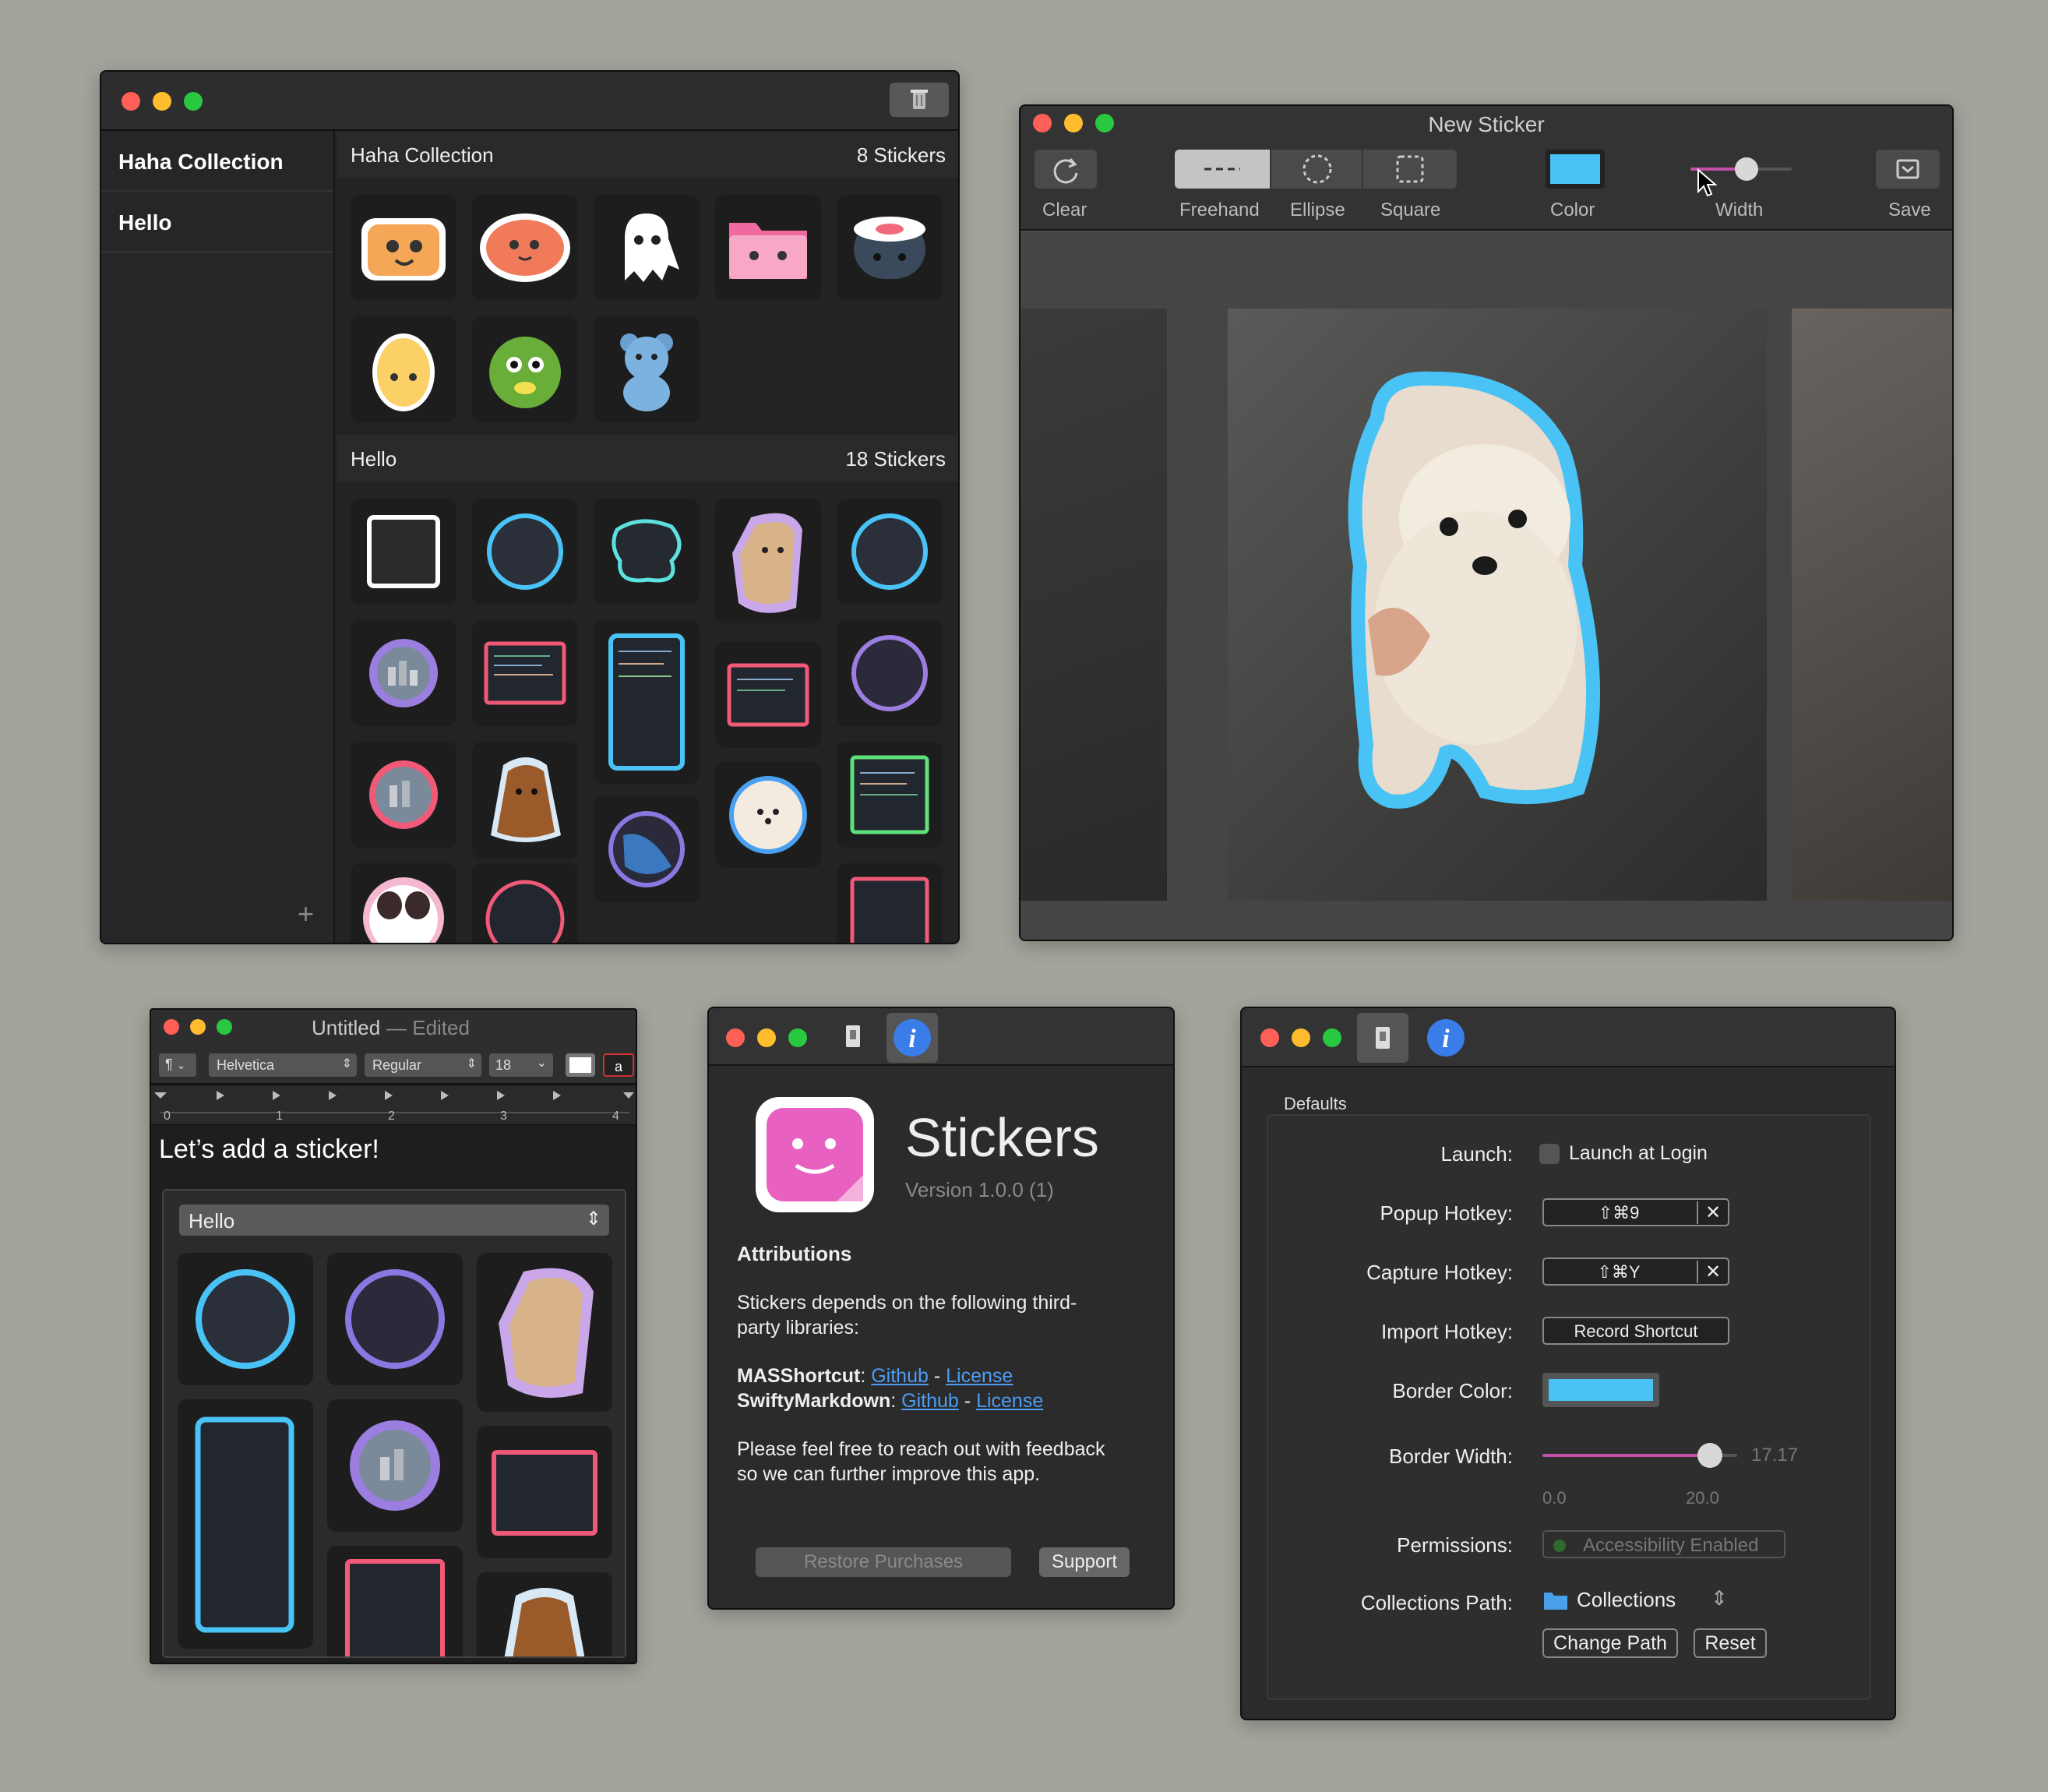  I want to click on refresh-icon, so click(1065, 171).